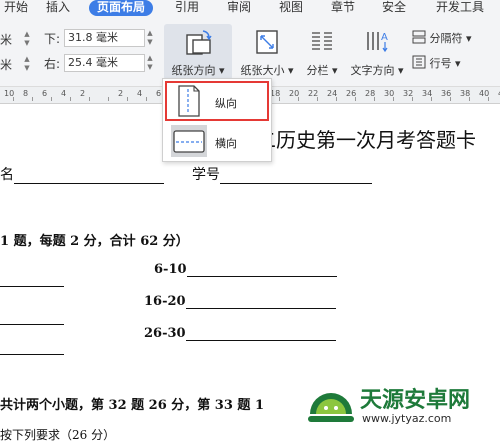 The width and height of the screenshot is (500, 443). What do you see at coordinates (394, 9) in the screenshot?
I see `tab-security: 安全` at bounding box center [394, 9].